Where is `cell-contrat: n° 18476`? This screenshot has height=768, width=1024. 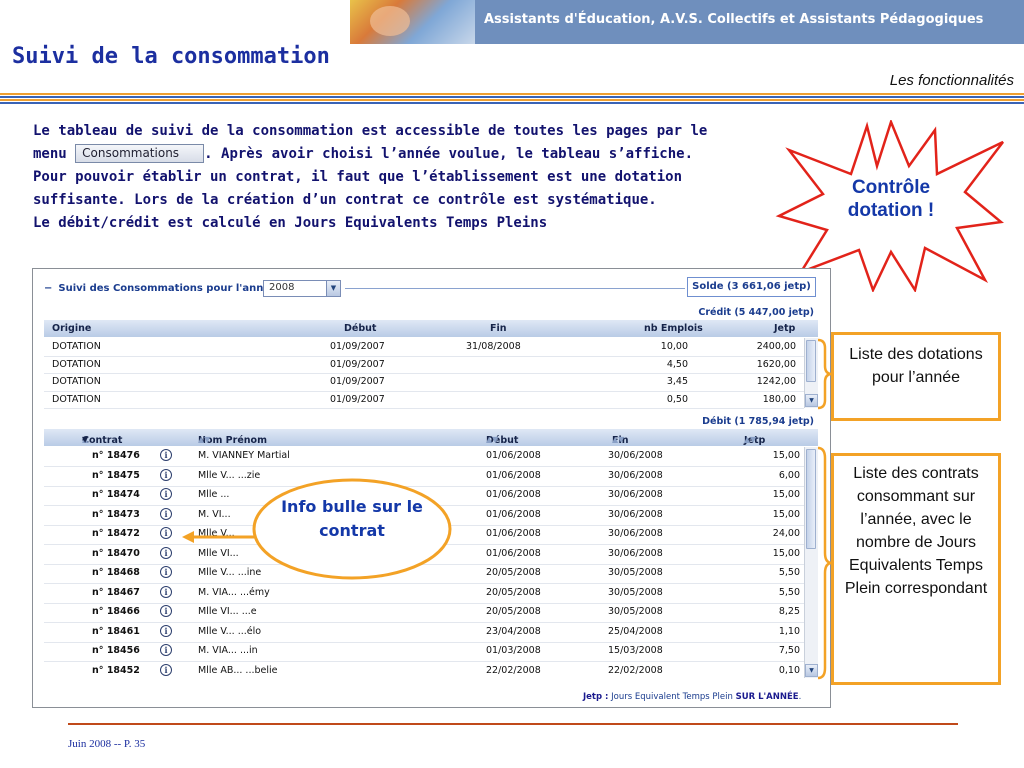
cell-contrat: n° 18476 is located at coordinates (116, 455).